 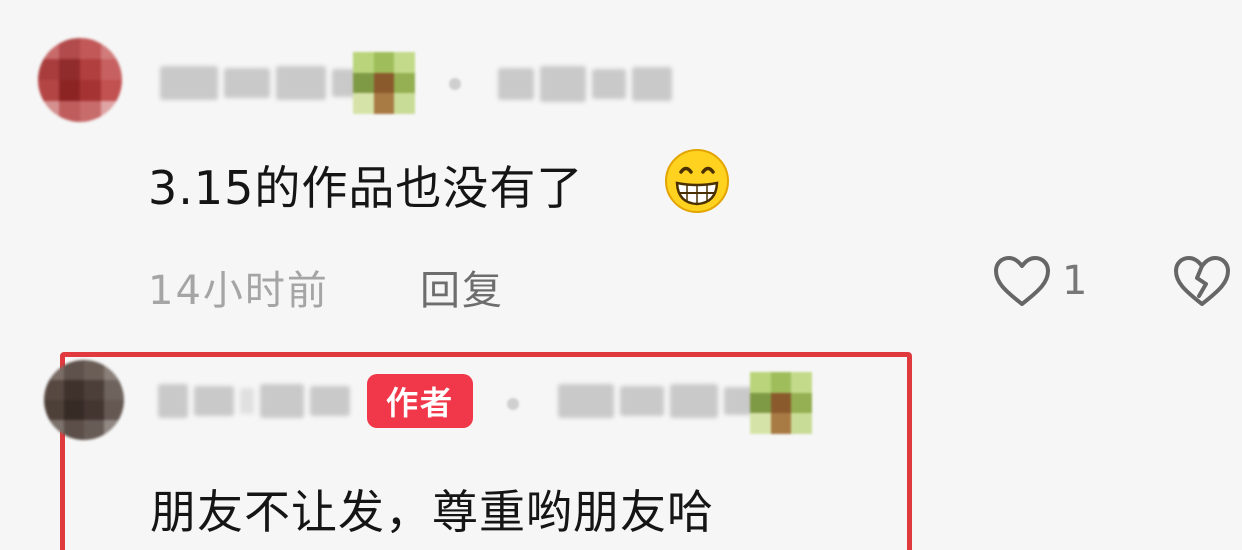 I want to click on reply-button: 回复, so click(x=462, y=287).